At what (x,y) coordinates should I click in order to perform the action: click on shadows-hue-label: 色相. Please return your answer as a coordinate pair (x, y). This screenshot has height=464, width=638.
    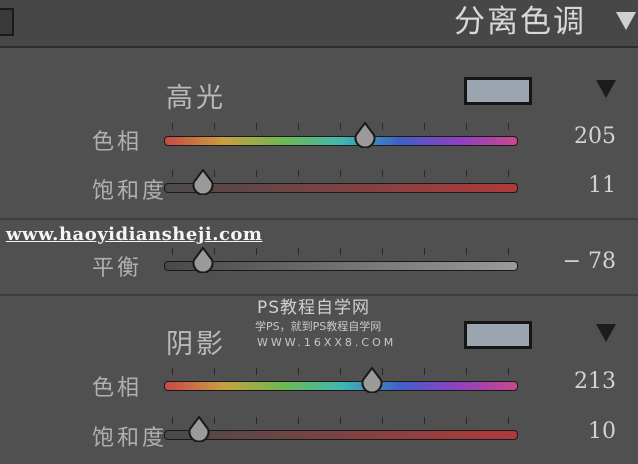
    Looking at the image, I should click on (117, 388).